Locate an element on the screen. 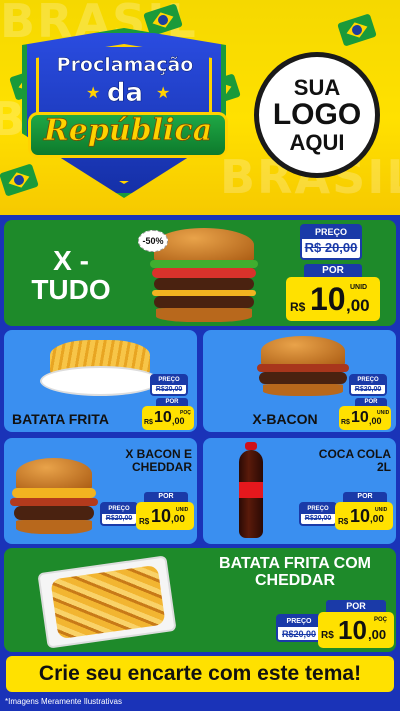  product-name: X-BACON is located at coordinates (285, 419).